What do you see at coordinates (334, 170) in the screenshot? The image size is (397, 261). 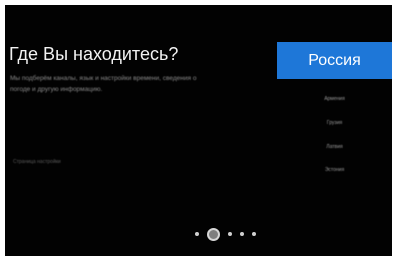 I see `country-option: Эстония` at bounding box center [334, 170].